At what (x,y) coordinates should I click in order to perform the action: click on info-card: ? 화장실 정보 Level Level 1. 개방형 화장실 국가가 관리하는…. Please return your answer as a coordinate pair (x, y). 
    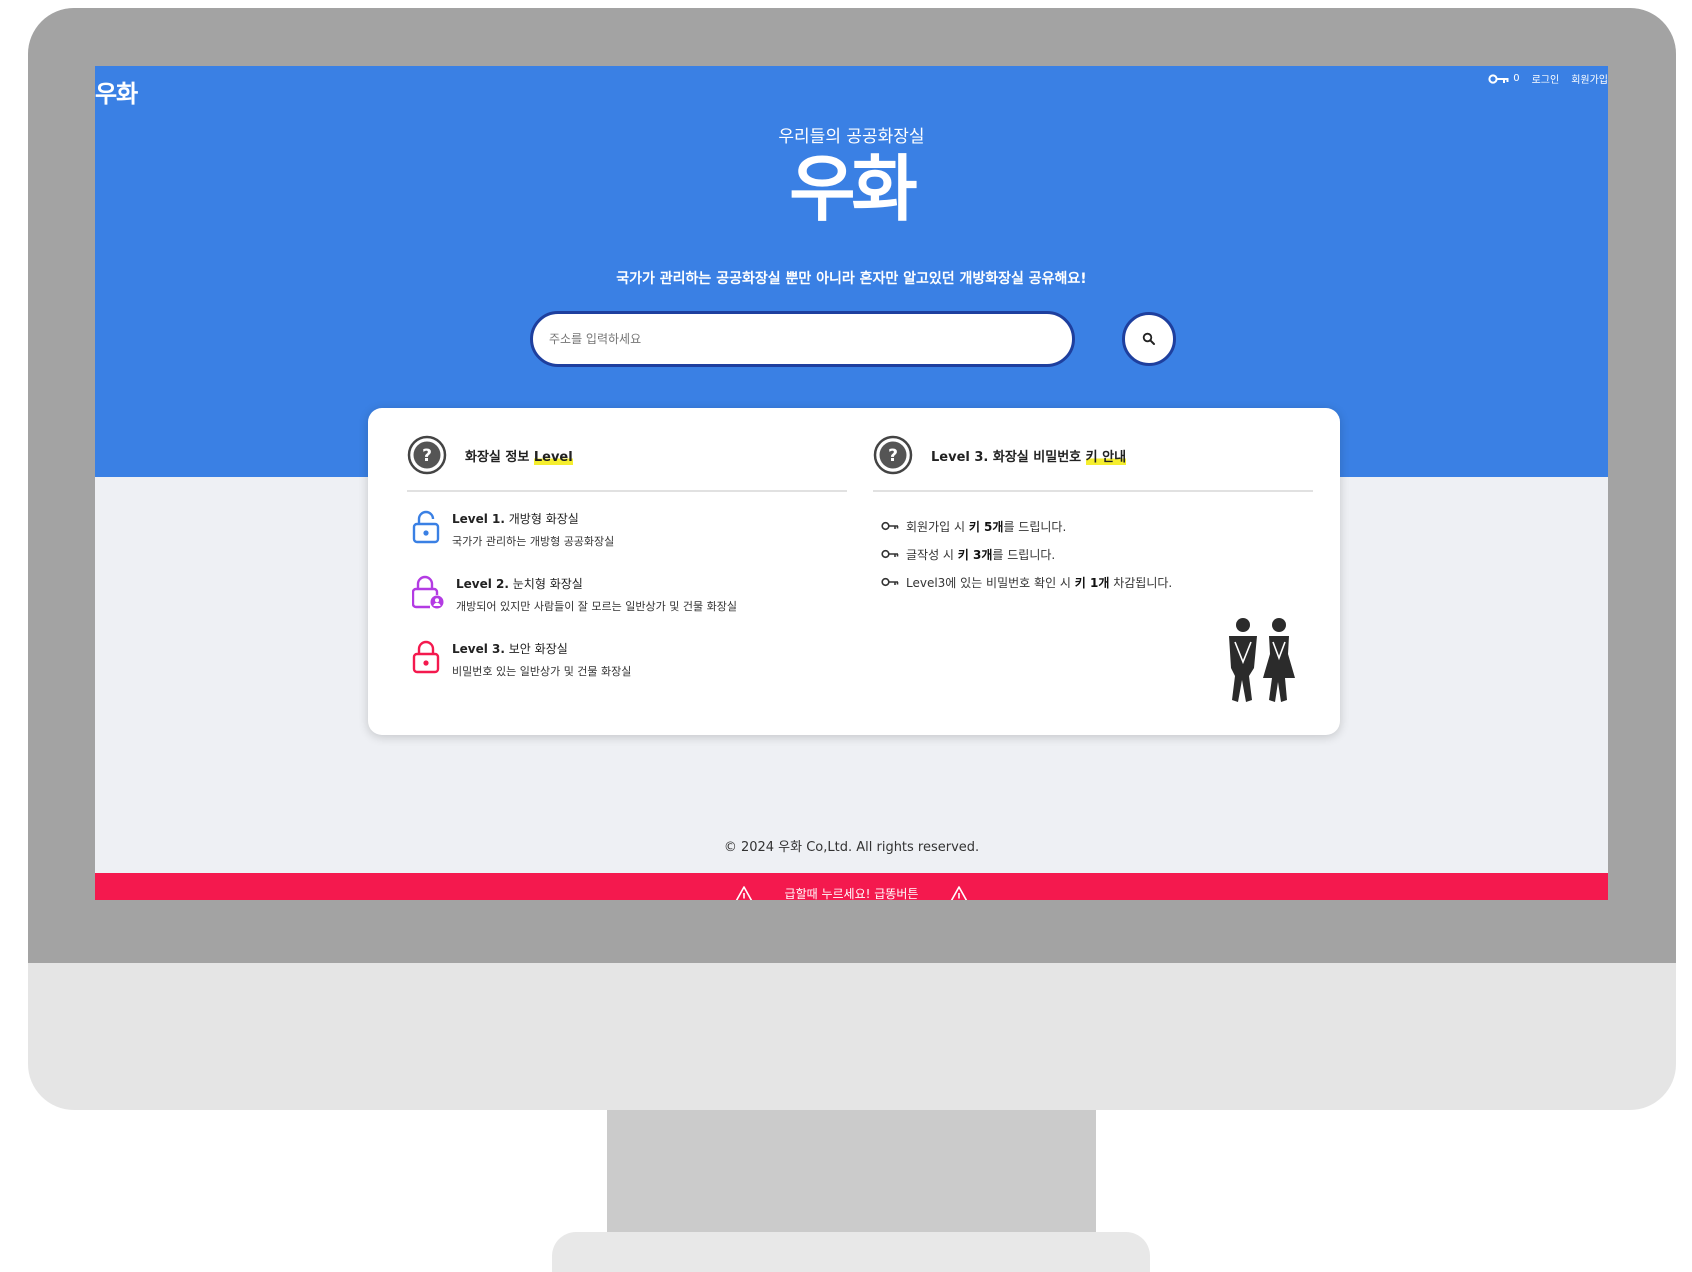
    Looking at the image, I should click on (854, 571).